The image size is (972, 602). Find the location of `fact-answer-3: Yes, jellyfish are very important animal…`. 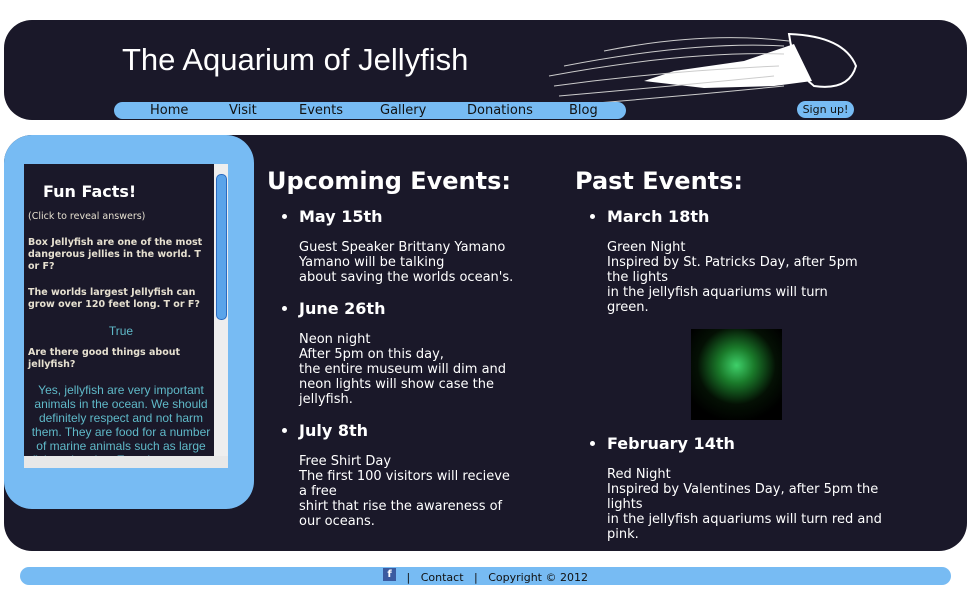

fact-answer-3: Yes, jellyfish are very important animal… is located at coordinates (121, 424).